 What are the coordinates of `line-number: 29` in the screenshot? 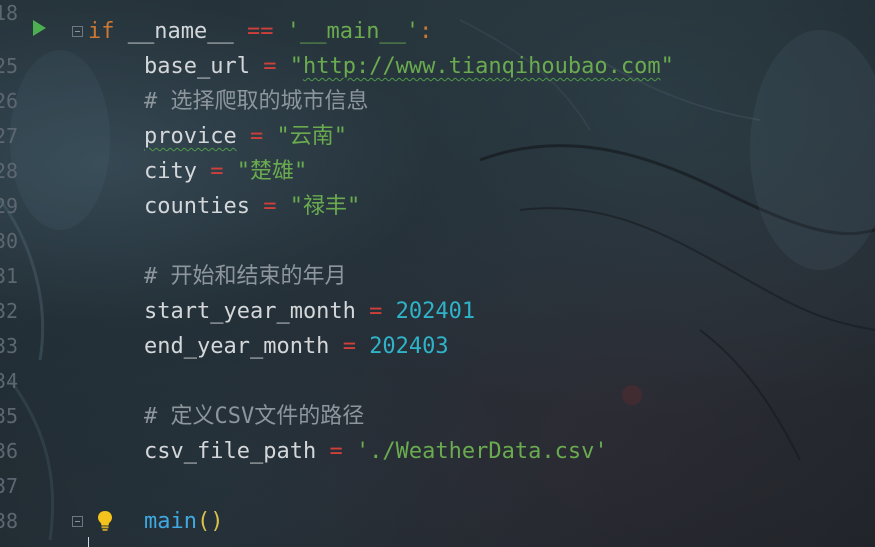 It's located at (9, 206).